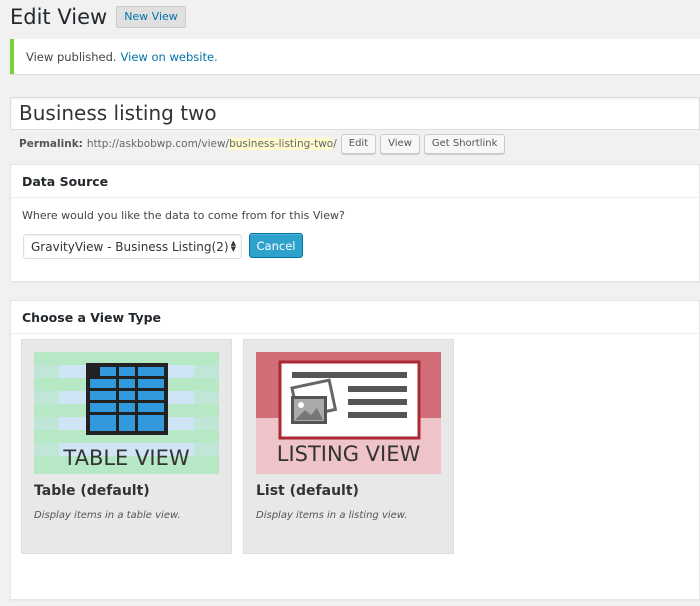  I want to click on view-type-heading: Choose a View Type, so click(355, 317).